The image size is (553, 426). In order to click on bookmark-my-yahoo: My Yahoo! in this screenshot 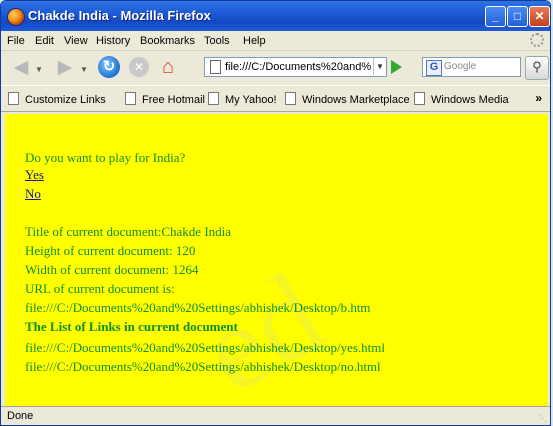, I will do `click(242, 99)`.